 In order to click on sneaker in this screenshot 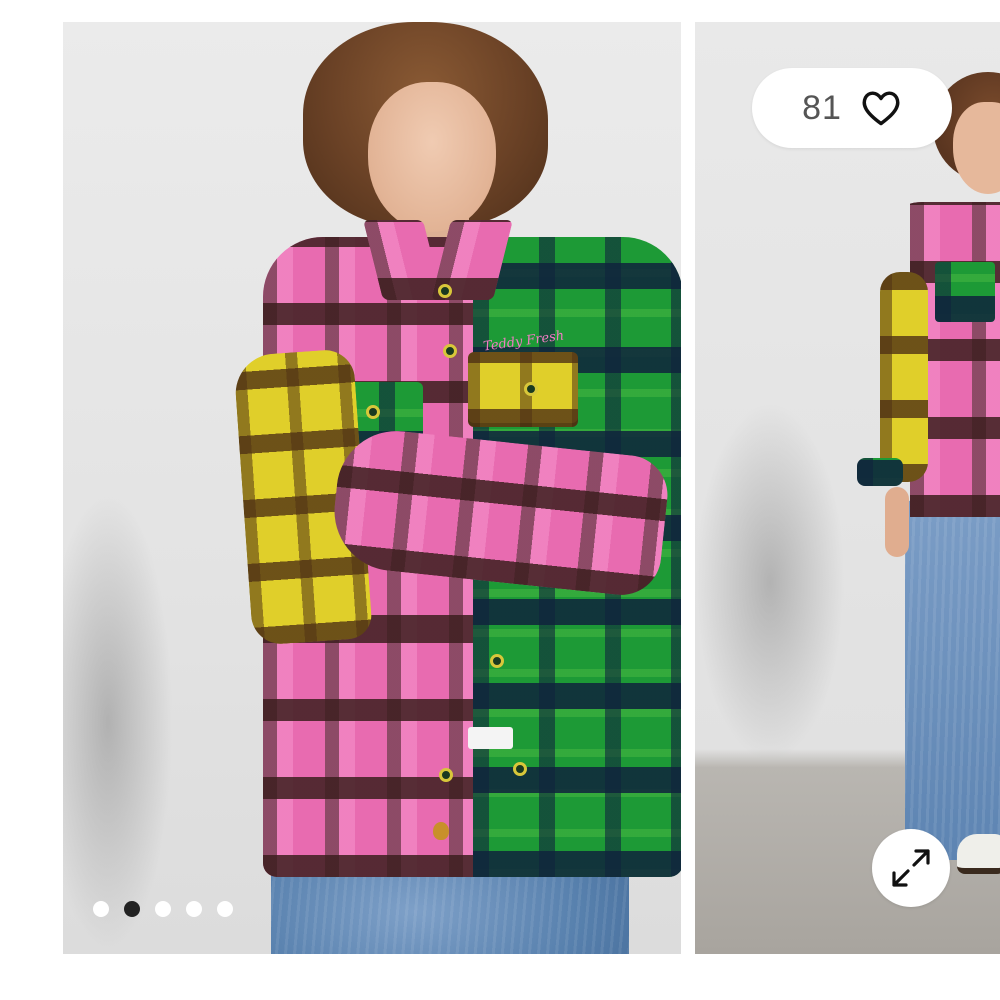, I will do `click(978, 854)`.